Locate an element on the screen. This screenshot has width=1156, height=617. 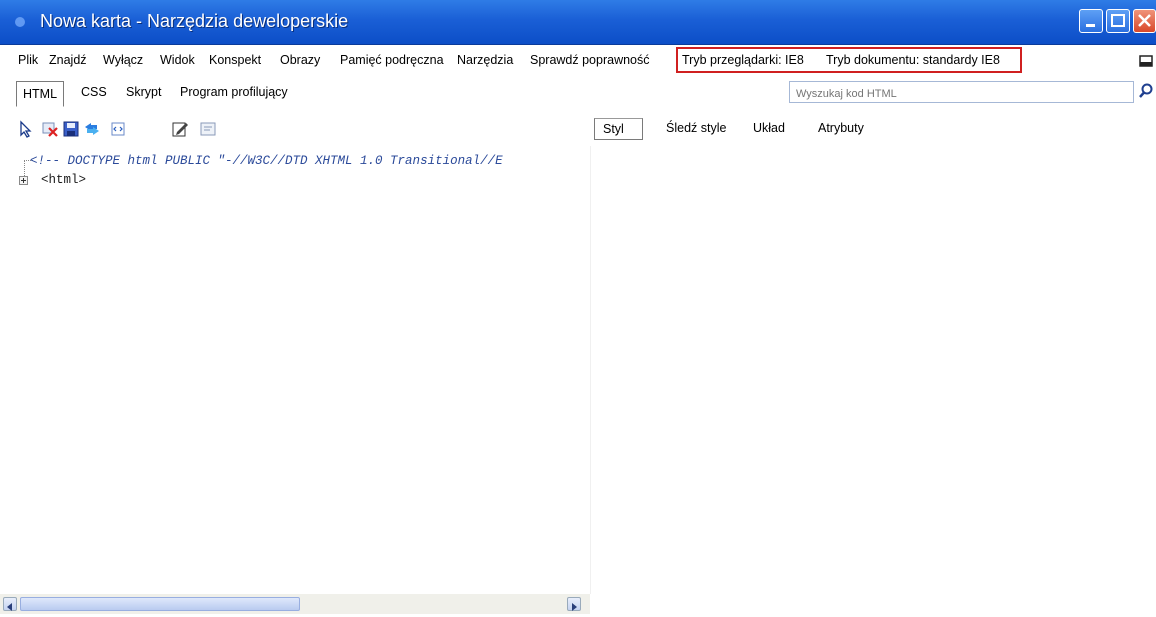
menu-sprawdz-poprawnosc: Sprawdź poprawność is located at coordinates (590, 60).